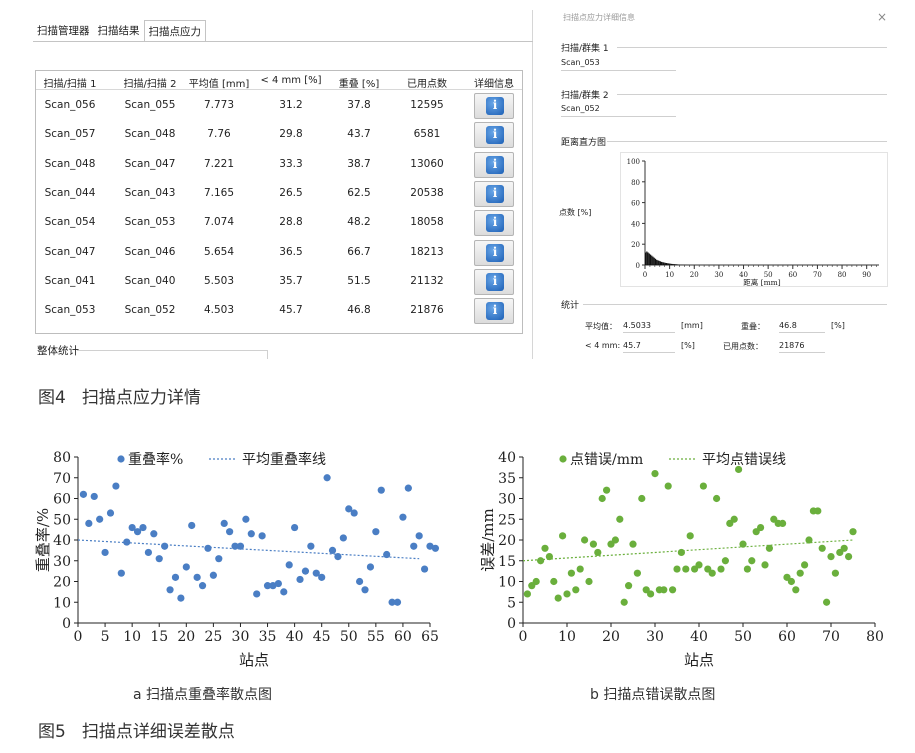  I want to click on cell-points: 13060, so click(427, 163).